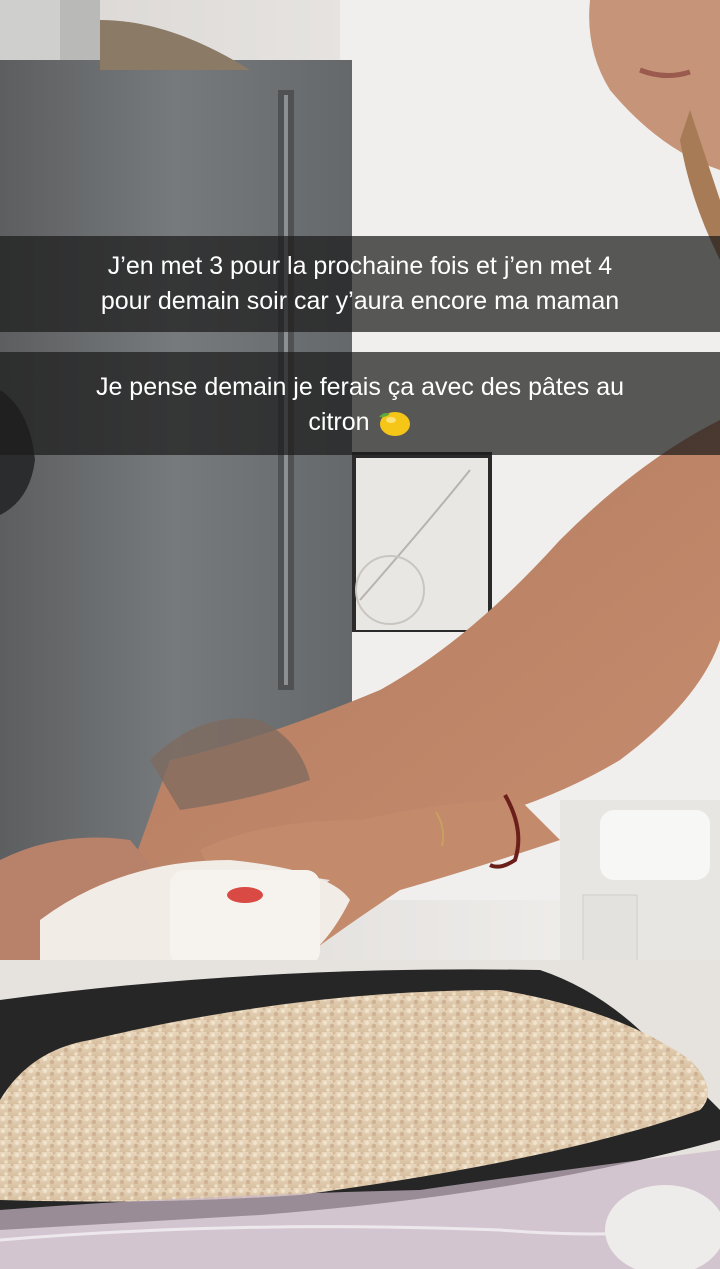  I want to click on lemon-icon, so click(394, 424).